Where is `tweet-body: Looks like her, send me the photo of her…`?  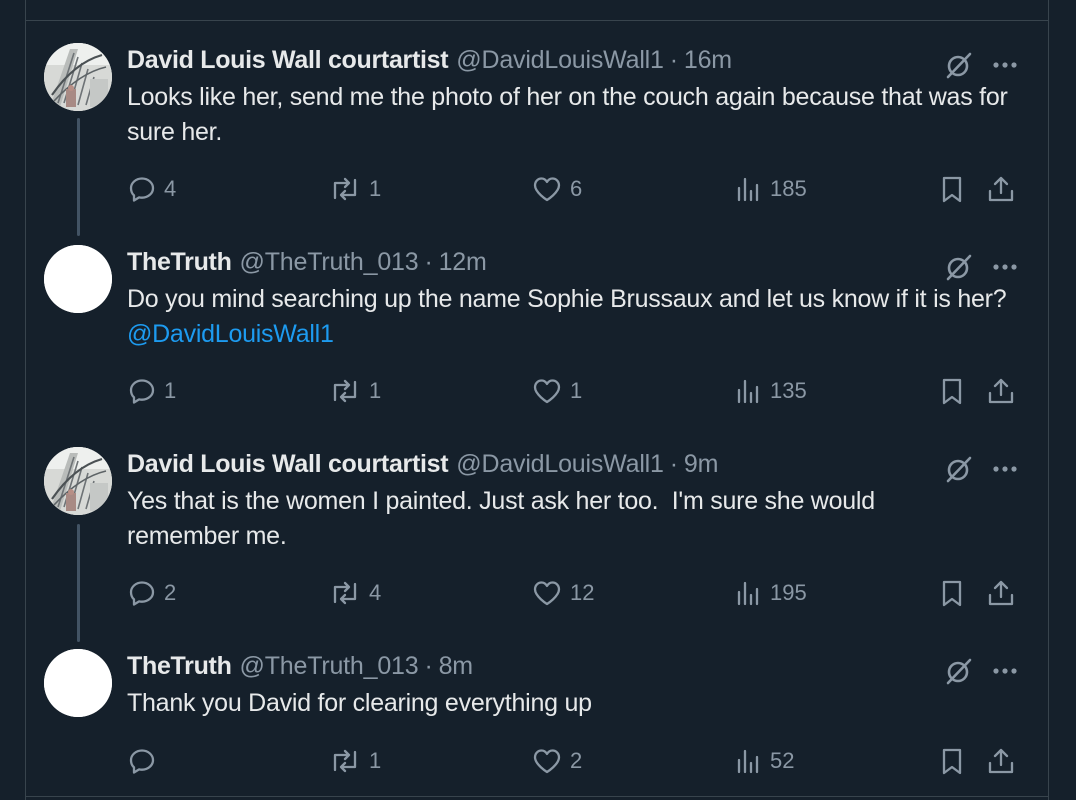
tweet-body: Looks like her, send me the photo of her… is located at coordinates (567, 114).